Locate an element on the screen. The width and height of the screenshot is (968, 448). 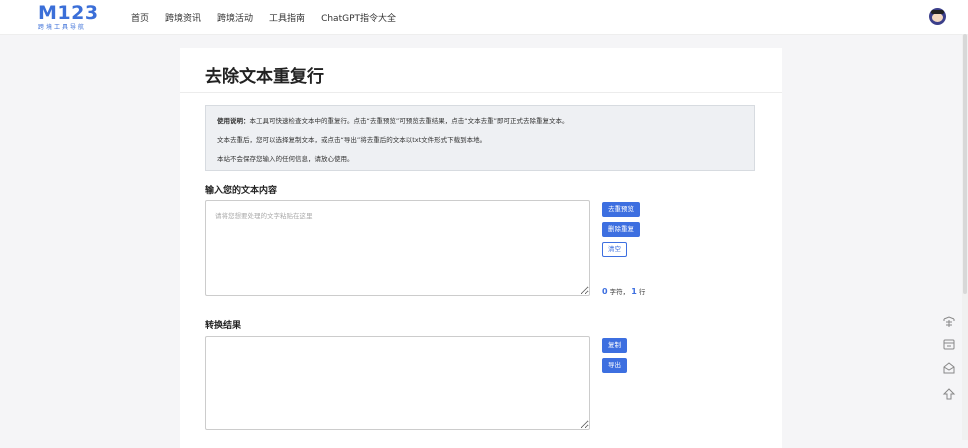
avatar-face is located at coordinates (937, 17).